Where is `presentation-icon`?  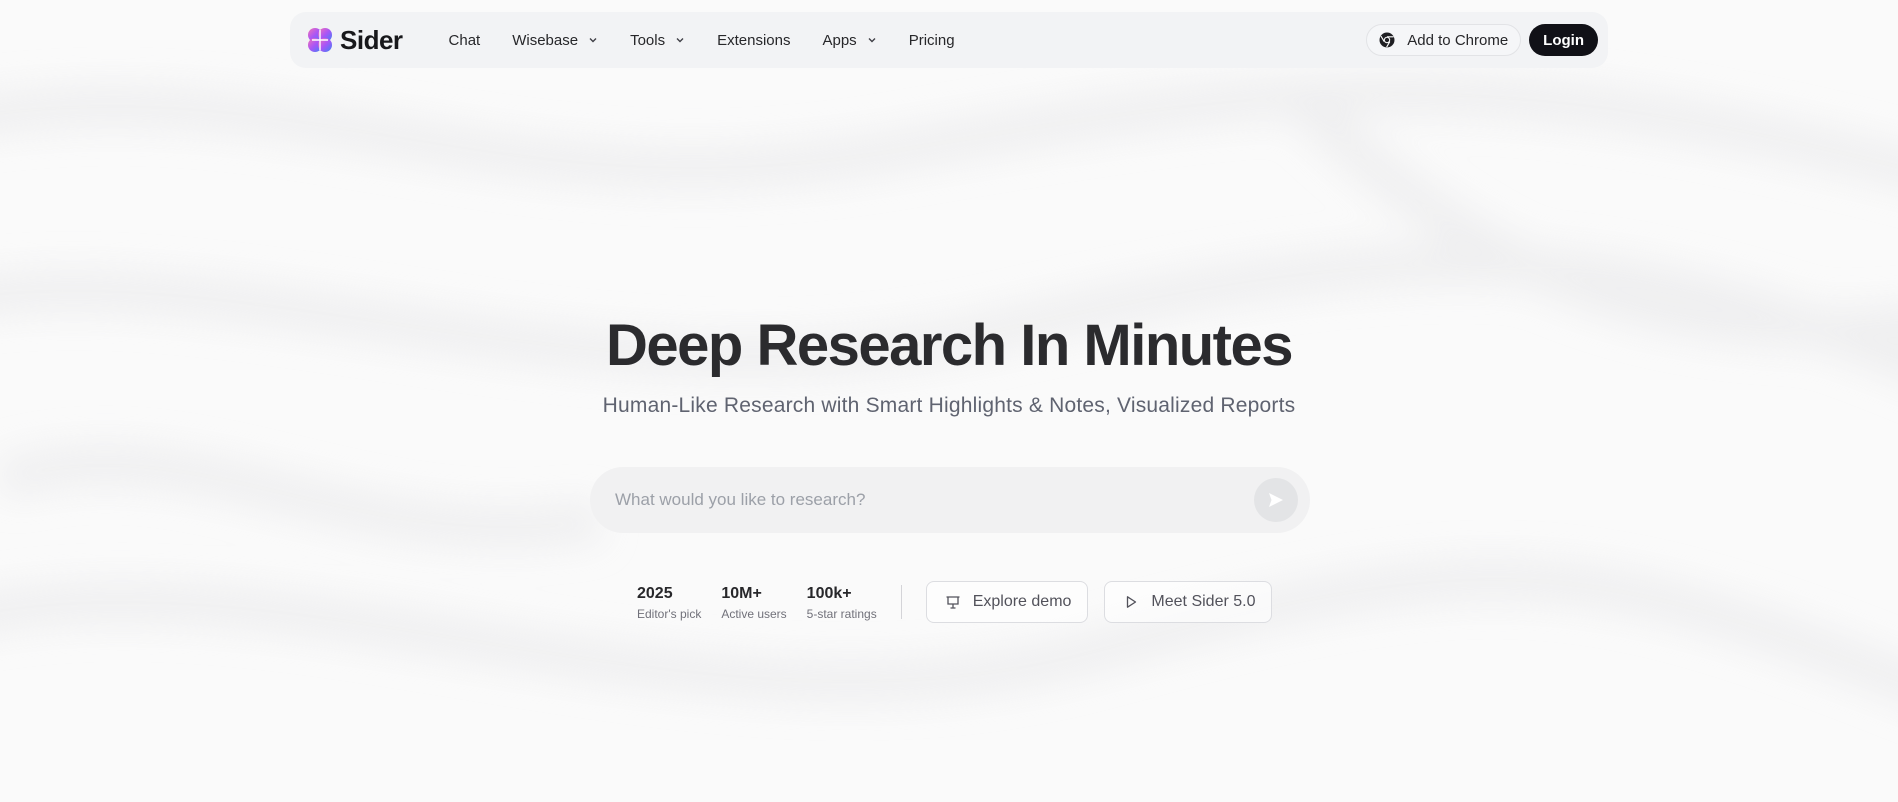 presentation-icon is located at coordinates (953, 602).